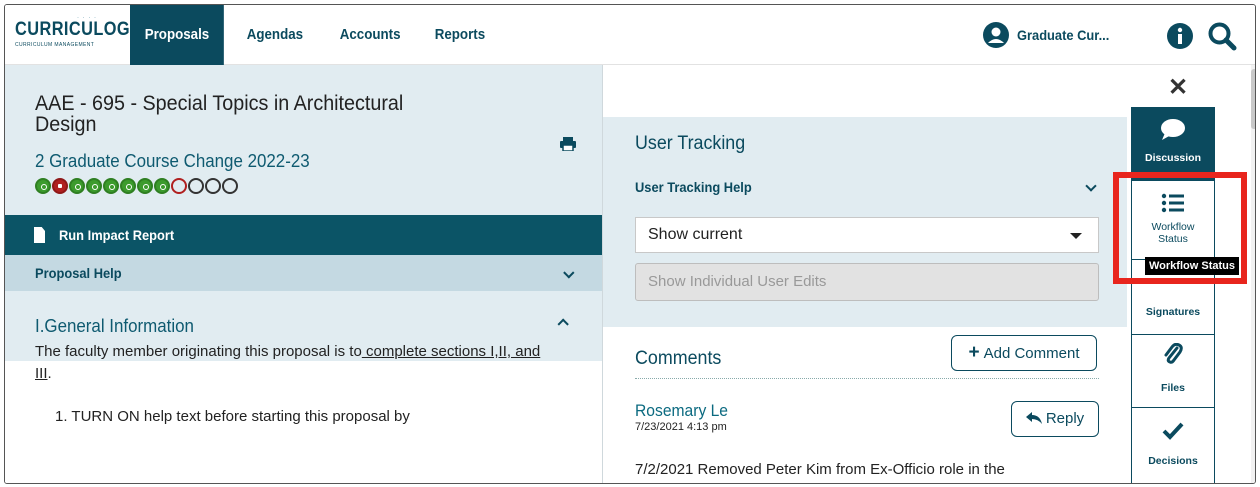 The width and height of the screenshot is (1260, 487). What do you see at coordinates (179, 186) in the screenshot?
I see `step-returned-icon` at bounding box center [179, 186].